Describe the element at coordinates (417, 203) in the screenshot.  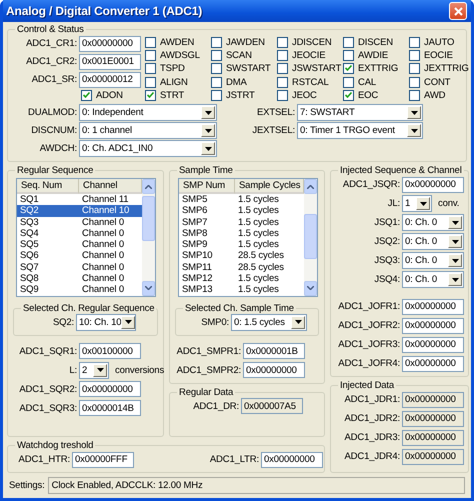
I see `dropdown: 1` at that location.